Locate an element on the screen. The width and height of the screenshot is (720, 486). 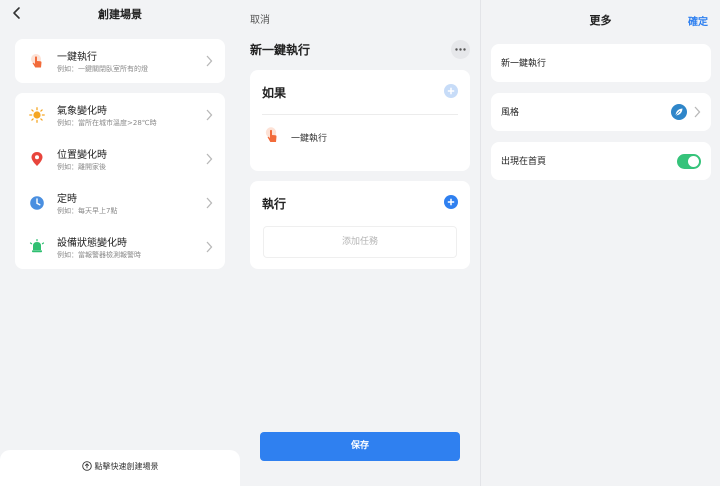
one-key-card: 一鍵執行 例如：一鍵關閉臥室所有的燈 is located at coordinates (120, 61).